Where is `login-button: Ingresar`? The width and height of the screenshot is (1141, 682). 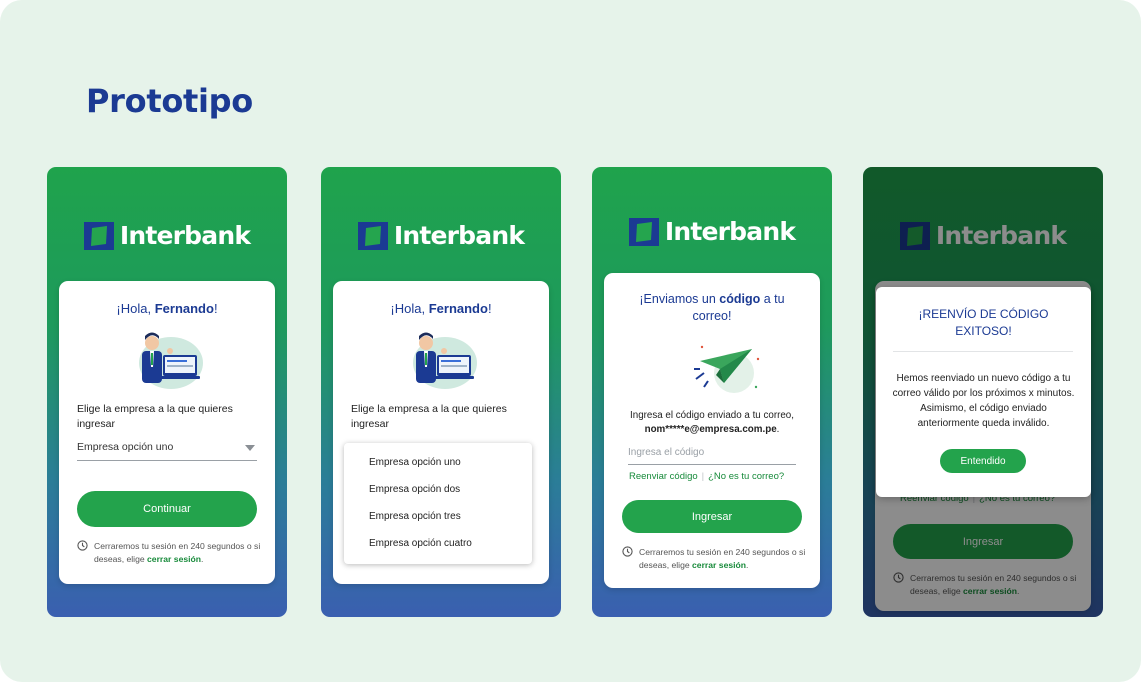 login-button: Ingresar is located at coordinates (712, 516).